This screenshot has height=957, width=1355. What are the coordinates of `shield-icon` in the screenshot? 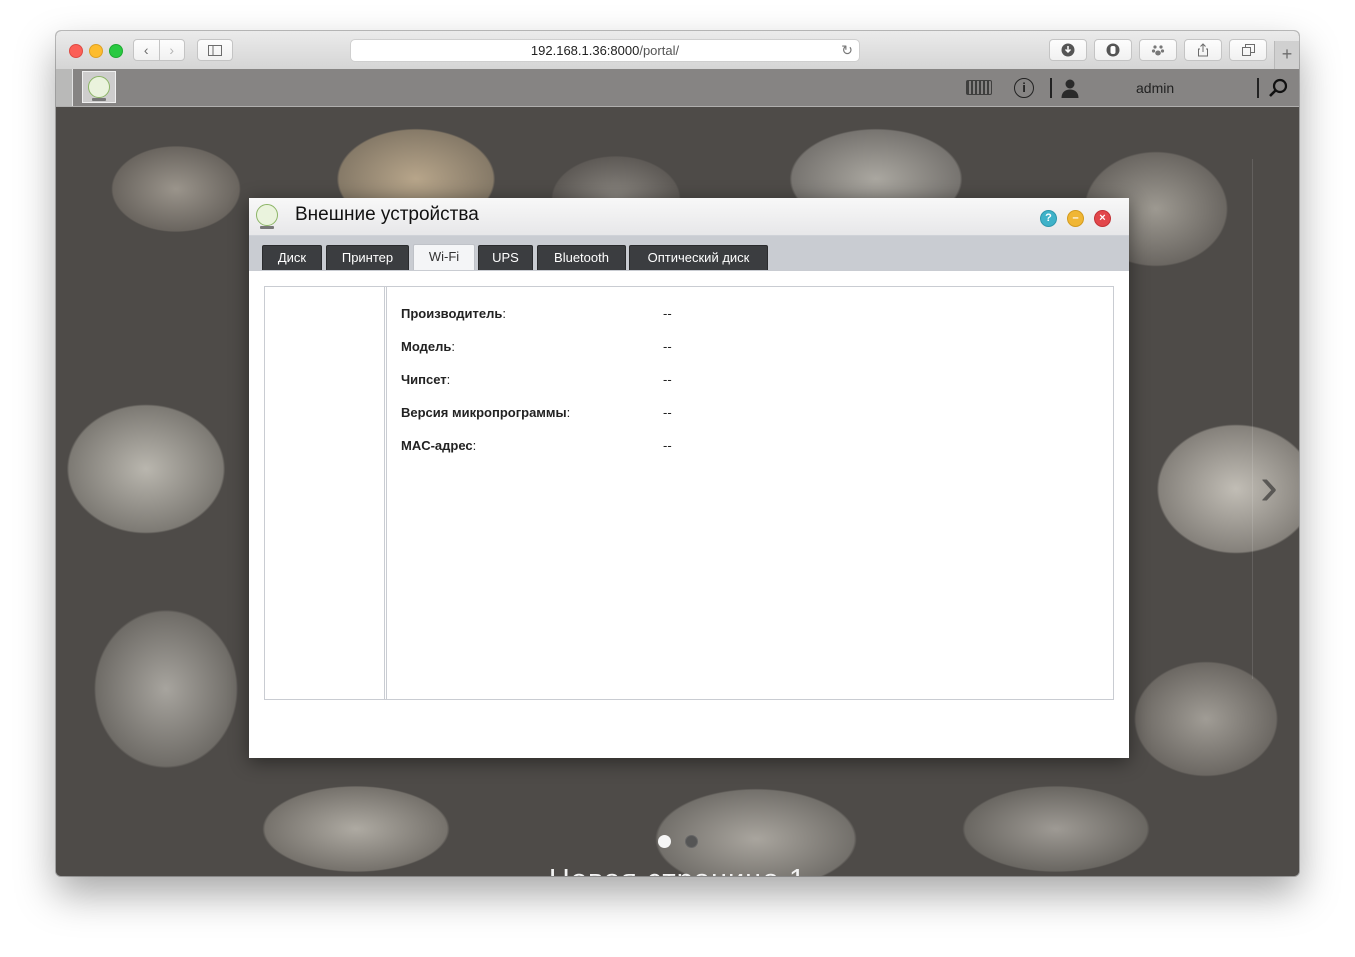 It's located at (1113, 50).